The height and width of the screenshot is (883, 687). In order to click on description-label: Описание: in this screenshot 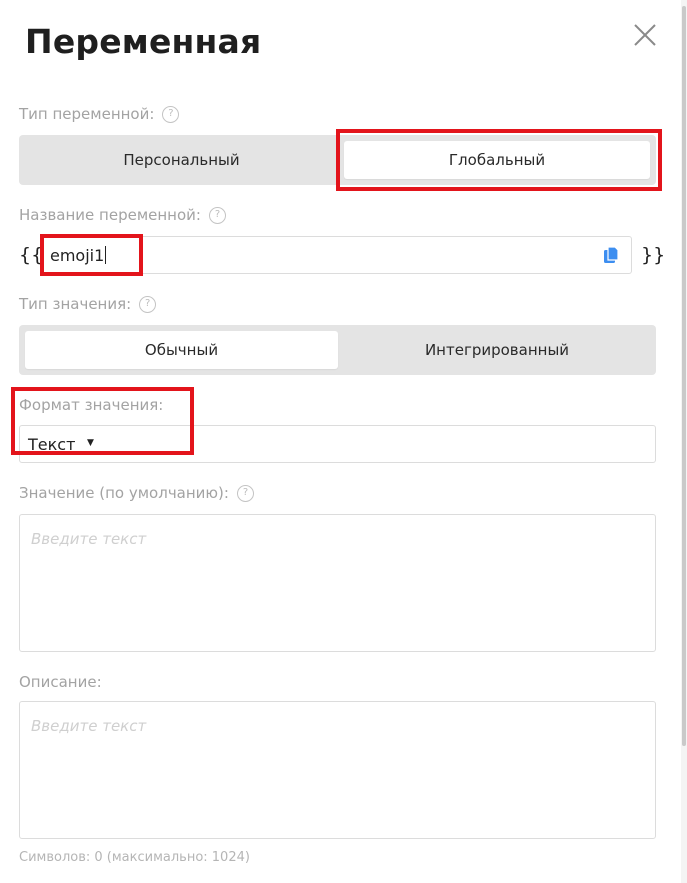, I will do `click(60, 682)`.